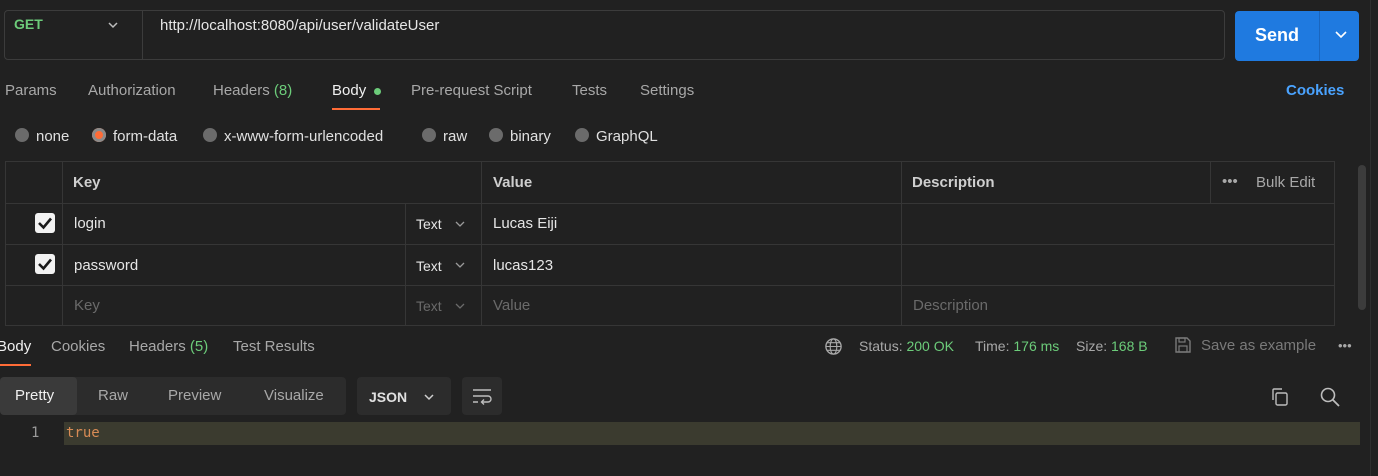 This screenshot has height=476, width=1378. Describe the element at coordinates (1092, 346) in the screenshot. I see `size-label: Size:` at that location.